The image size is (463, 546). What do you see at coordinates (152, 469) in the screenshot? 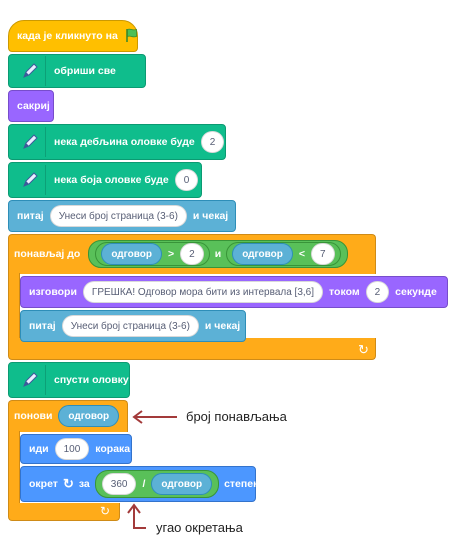
I see `annotation-arrows` at bounding box center [152, 469].